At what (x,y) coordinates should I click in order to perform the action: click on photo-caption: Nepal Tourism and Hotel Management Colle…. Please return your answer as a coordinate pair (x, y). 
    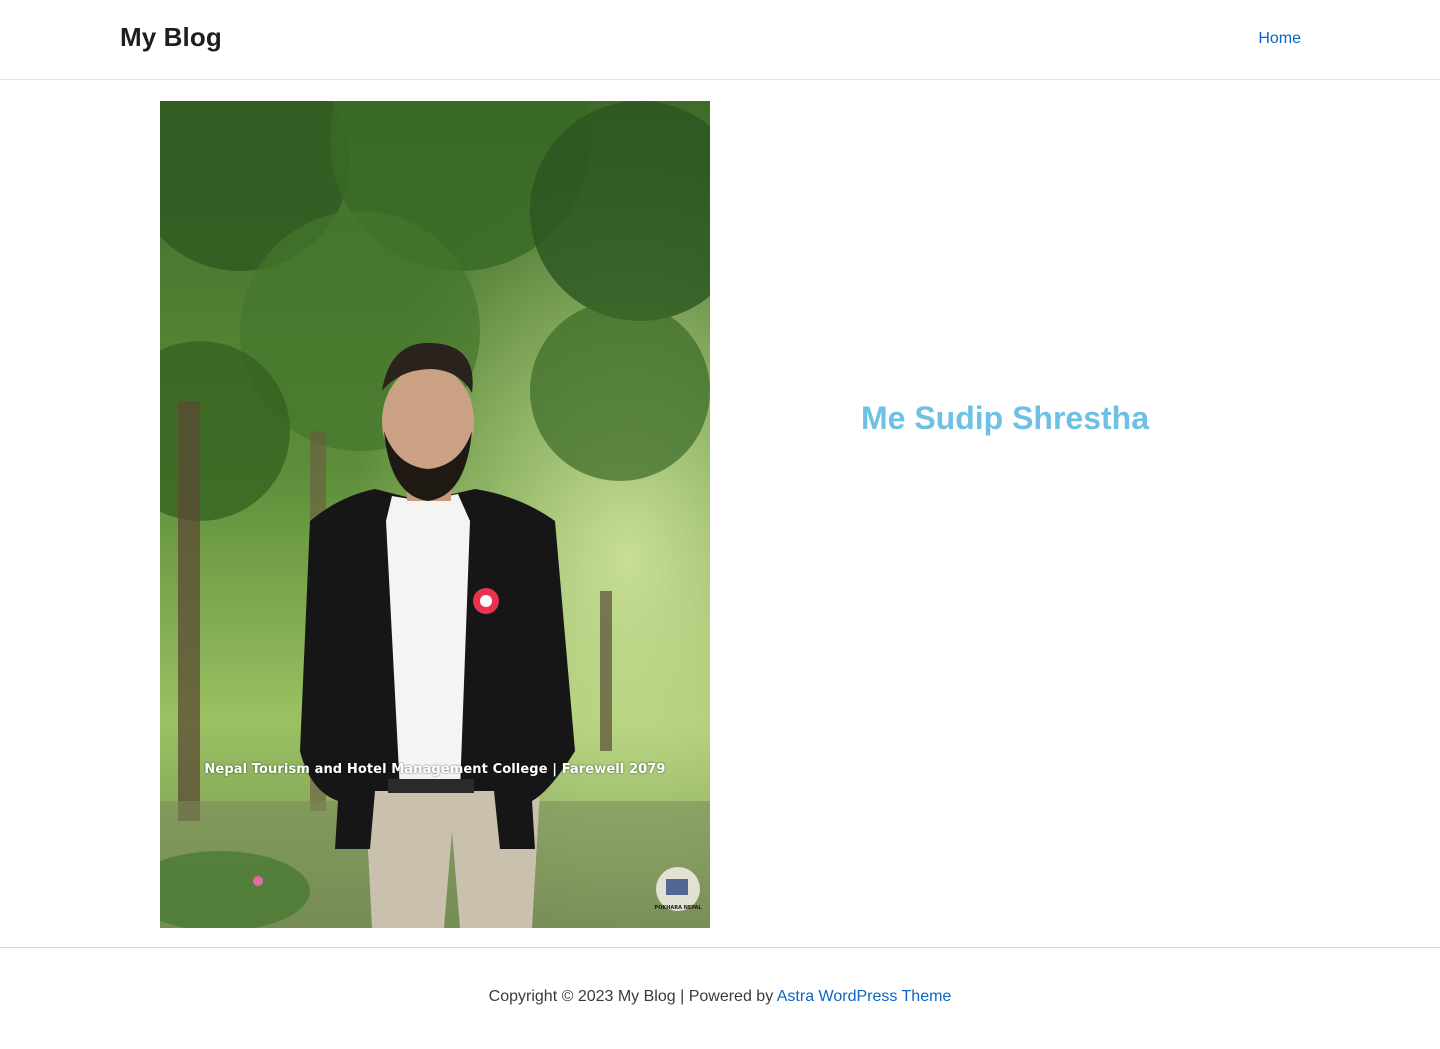
    Looking at the image, I should click on (435, 769).